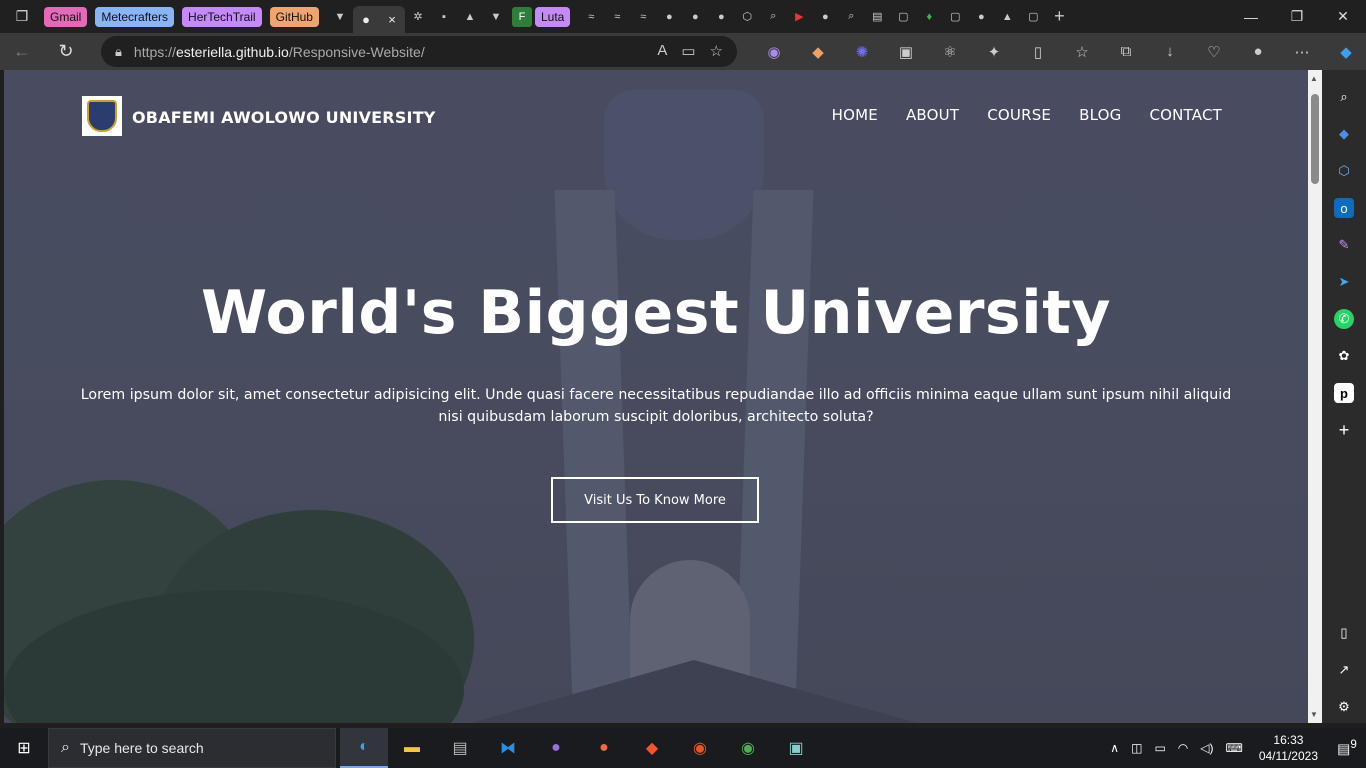  What do you see at coordinates (1297, 16) in the screenshot?
I see `maximize-button: ❐` at bounding box center [1297, 16].